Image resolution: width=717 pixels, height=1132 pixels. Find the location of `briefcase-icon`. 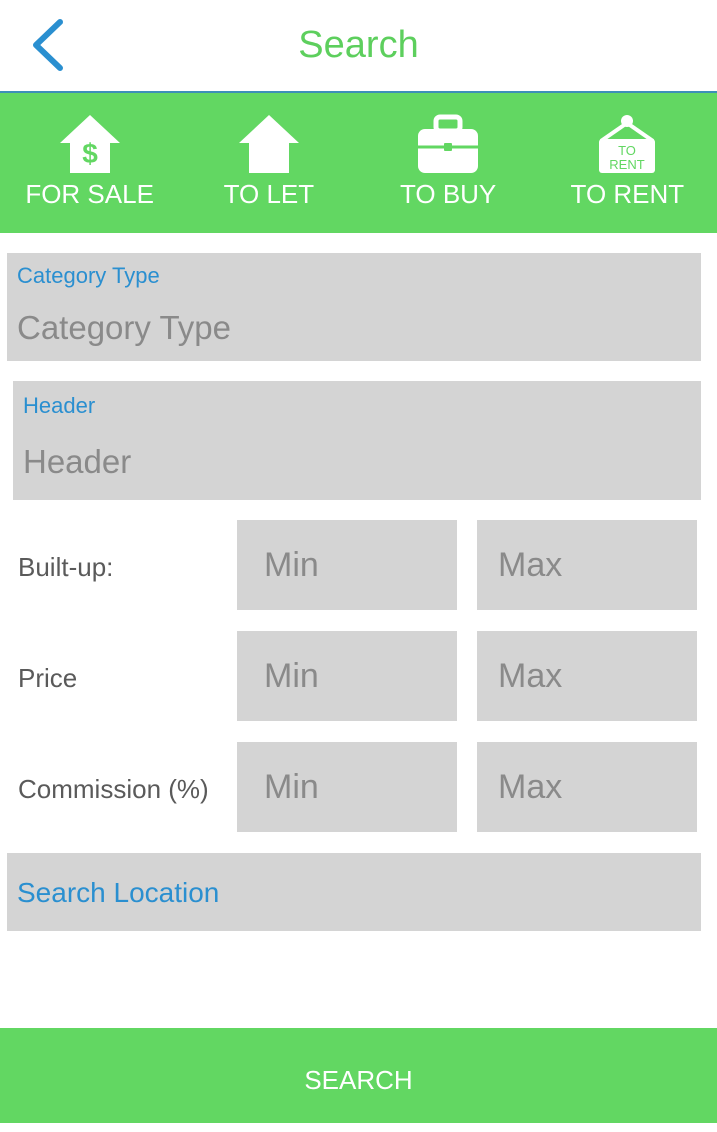

briefcase-icon is located at coordinates (448, 143).